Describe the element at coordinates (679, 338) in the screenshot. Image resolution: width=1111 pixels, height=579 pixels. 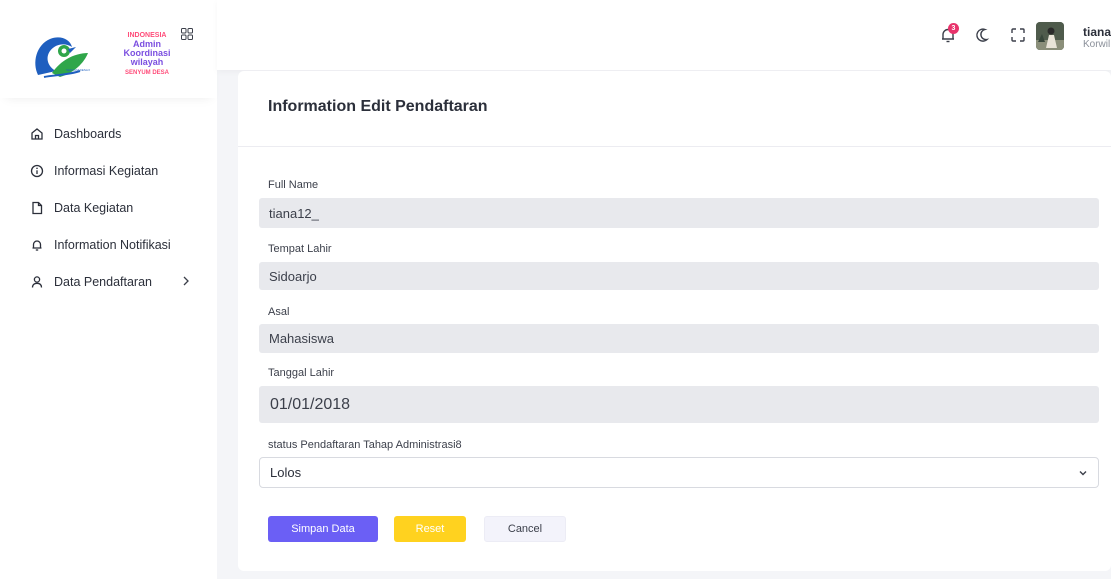
I see `asal-field: Mahasiswa` at that location.